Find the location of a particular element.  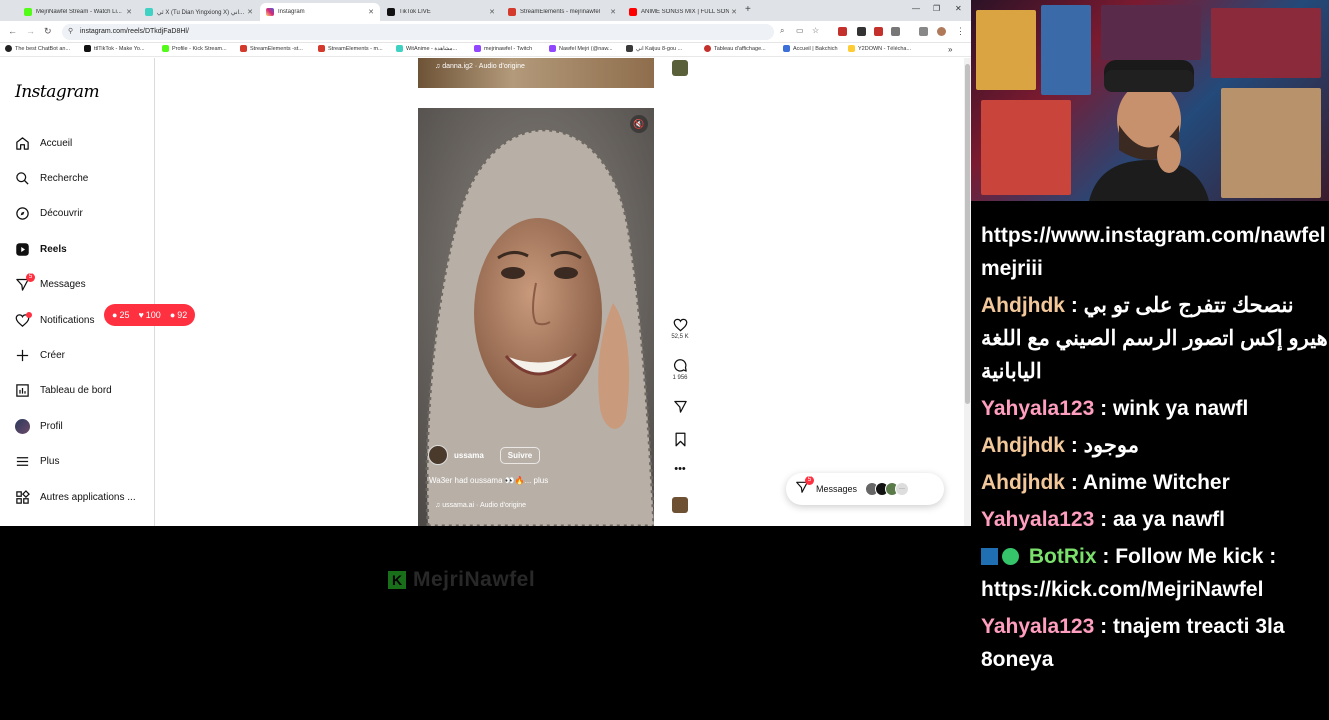

tab-anime: ئي X (Tu Dian Yingxiong X) اني... ✕ is located at coordinates (199, 12).